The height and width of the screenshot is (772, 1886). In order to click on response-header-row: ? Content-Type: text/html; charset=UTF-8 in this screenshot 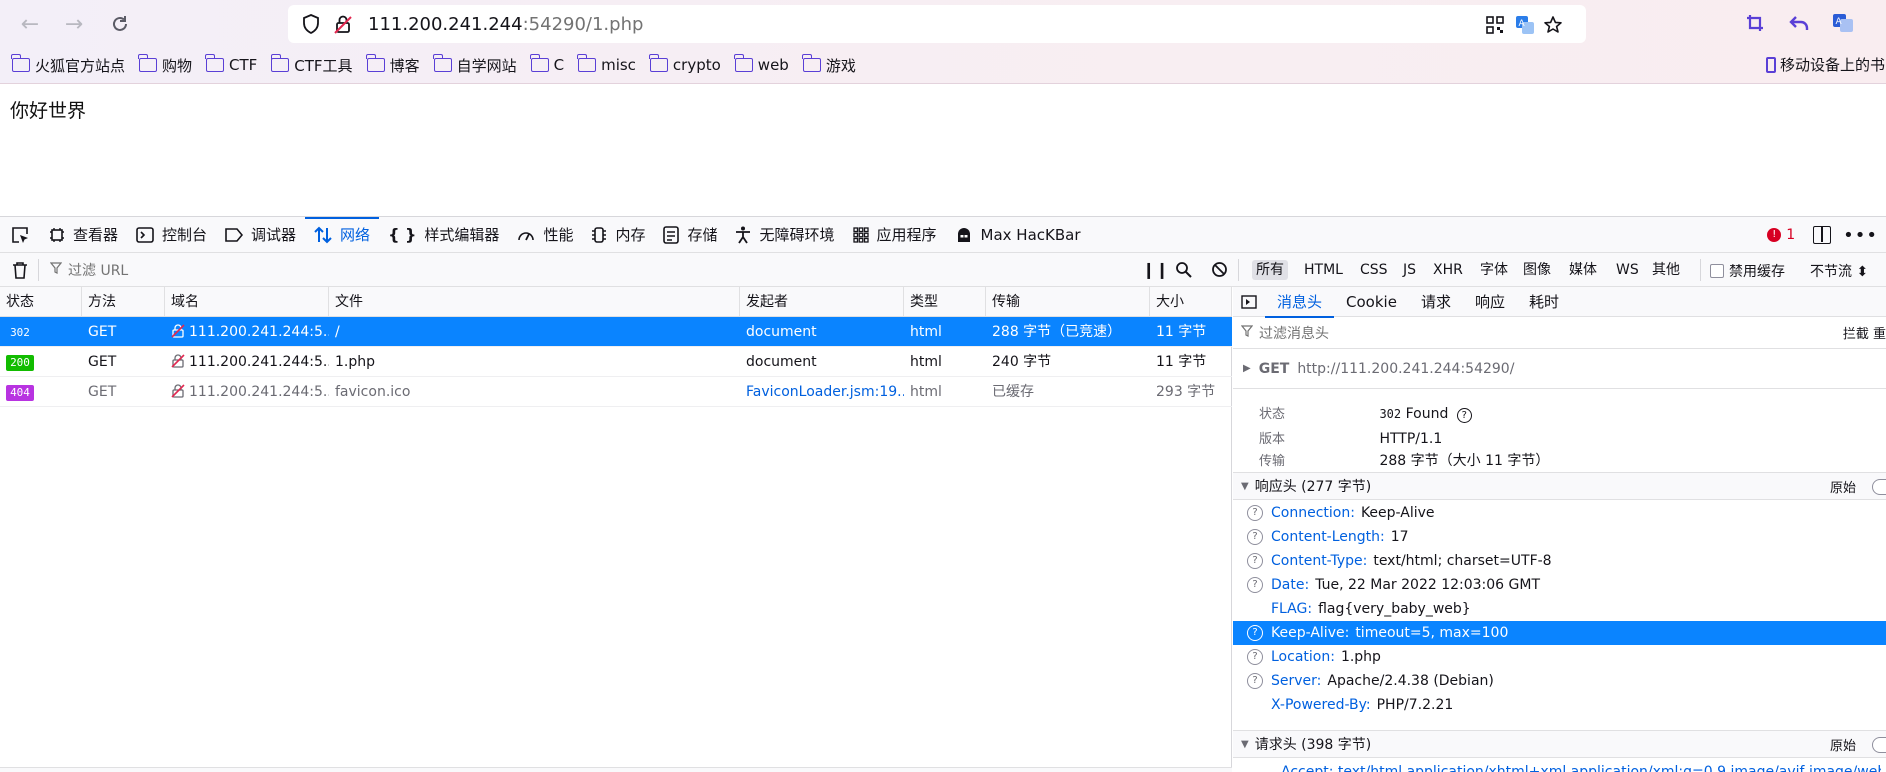, I will do `click(1559, 561)`.